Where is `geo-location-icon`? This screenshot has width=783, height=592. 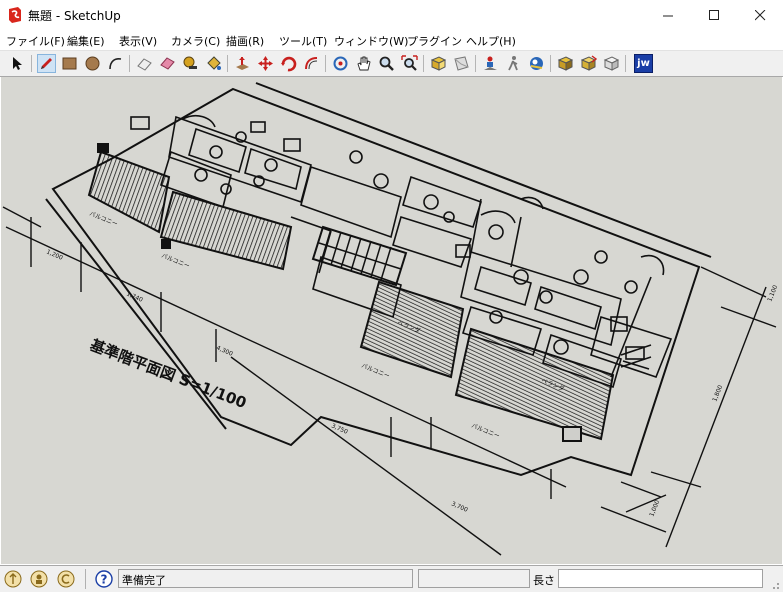 geo-location-icon is located at coordinates (13, 579).